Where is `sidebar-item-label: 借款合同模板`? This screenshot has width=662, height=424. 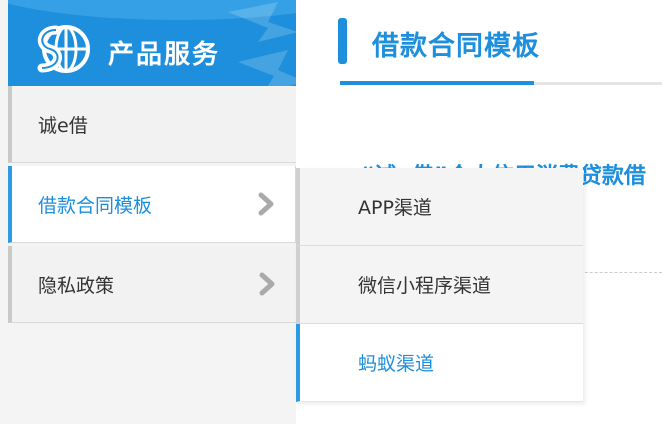 sidebar-item-label: 借款合同模板 is located at coordinates (95, 205).